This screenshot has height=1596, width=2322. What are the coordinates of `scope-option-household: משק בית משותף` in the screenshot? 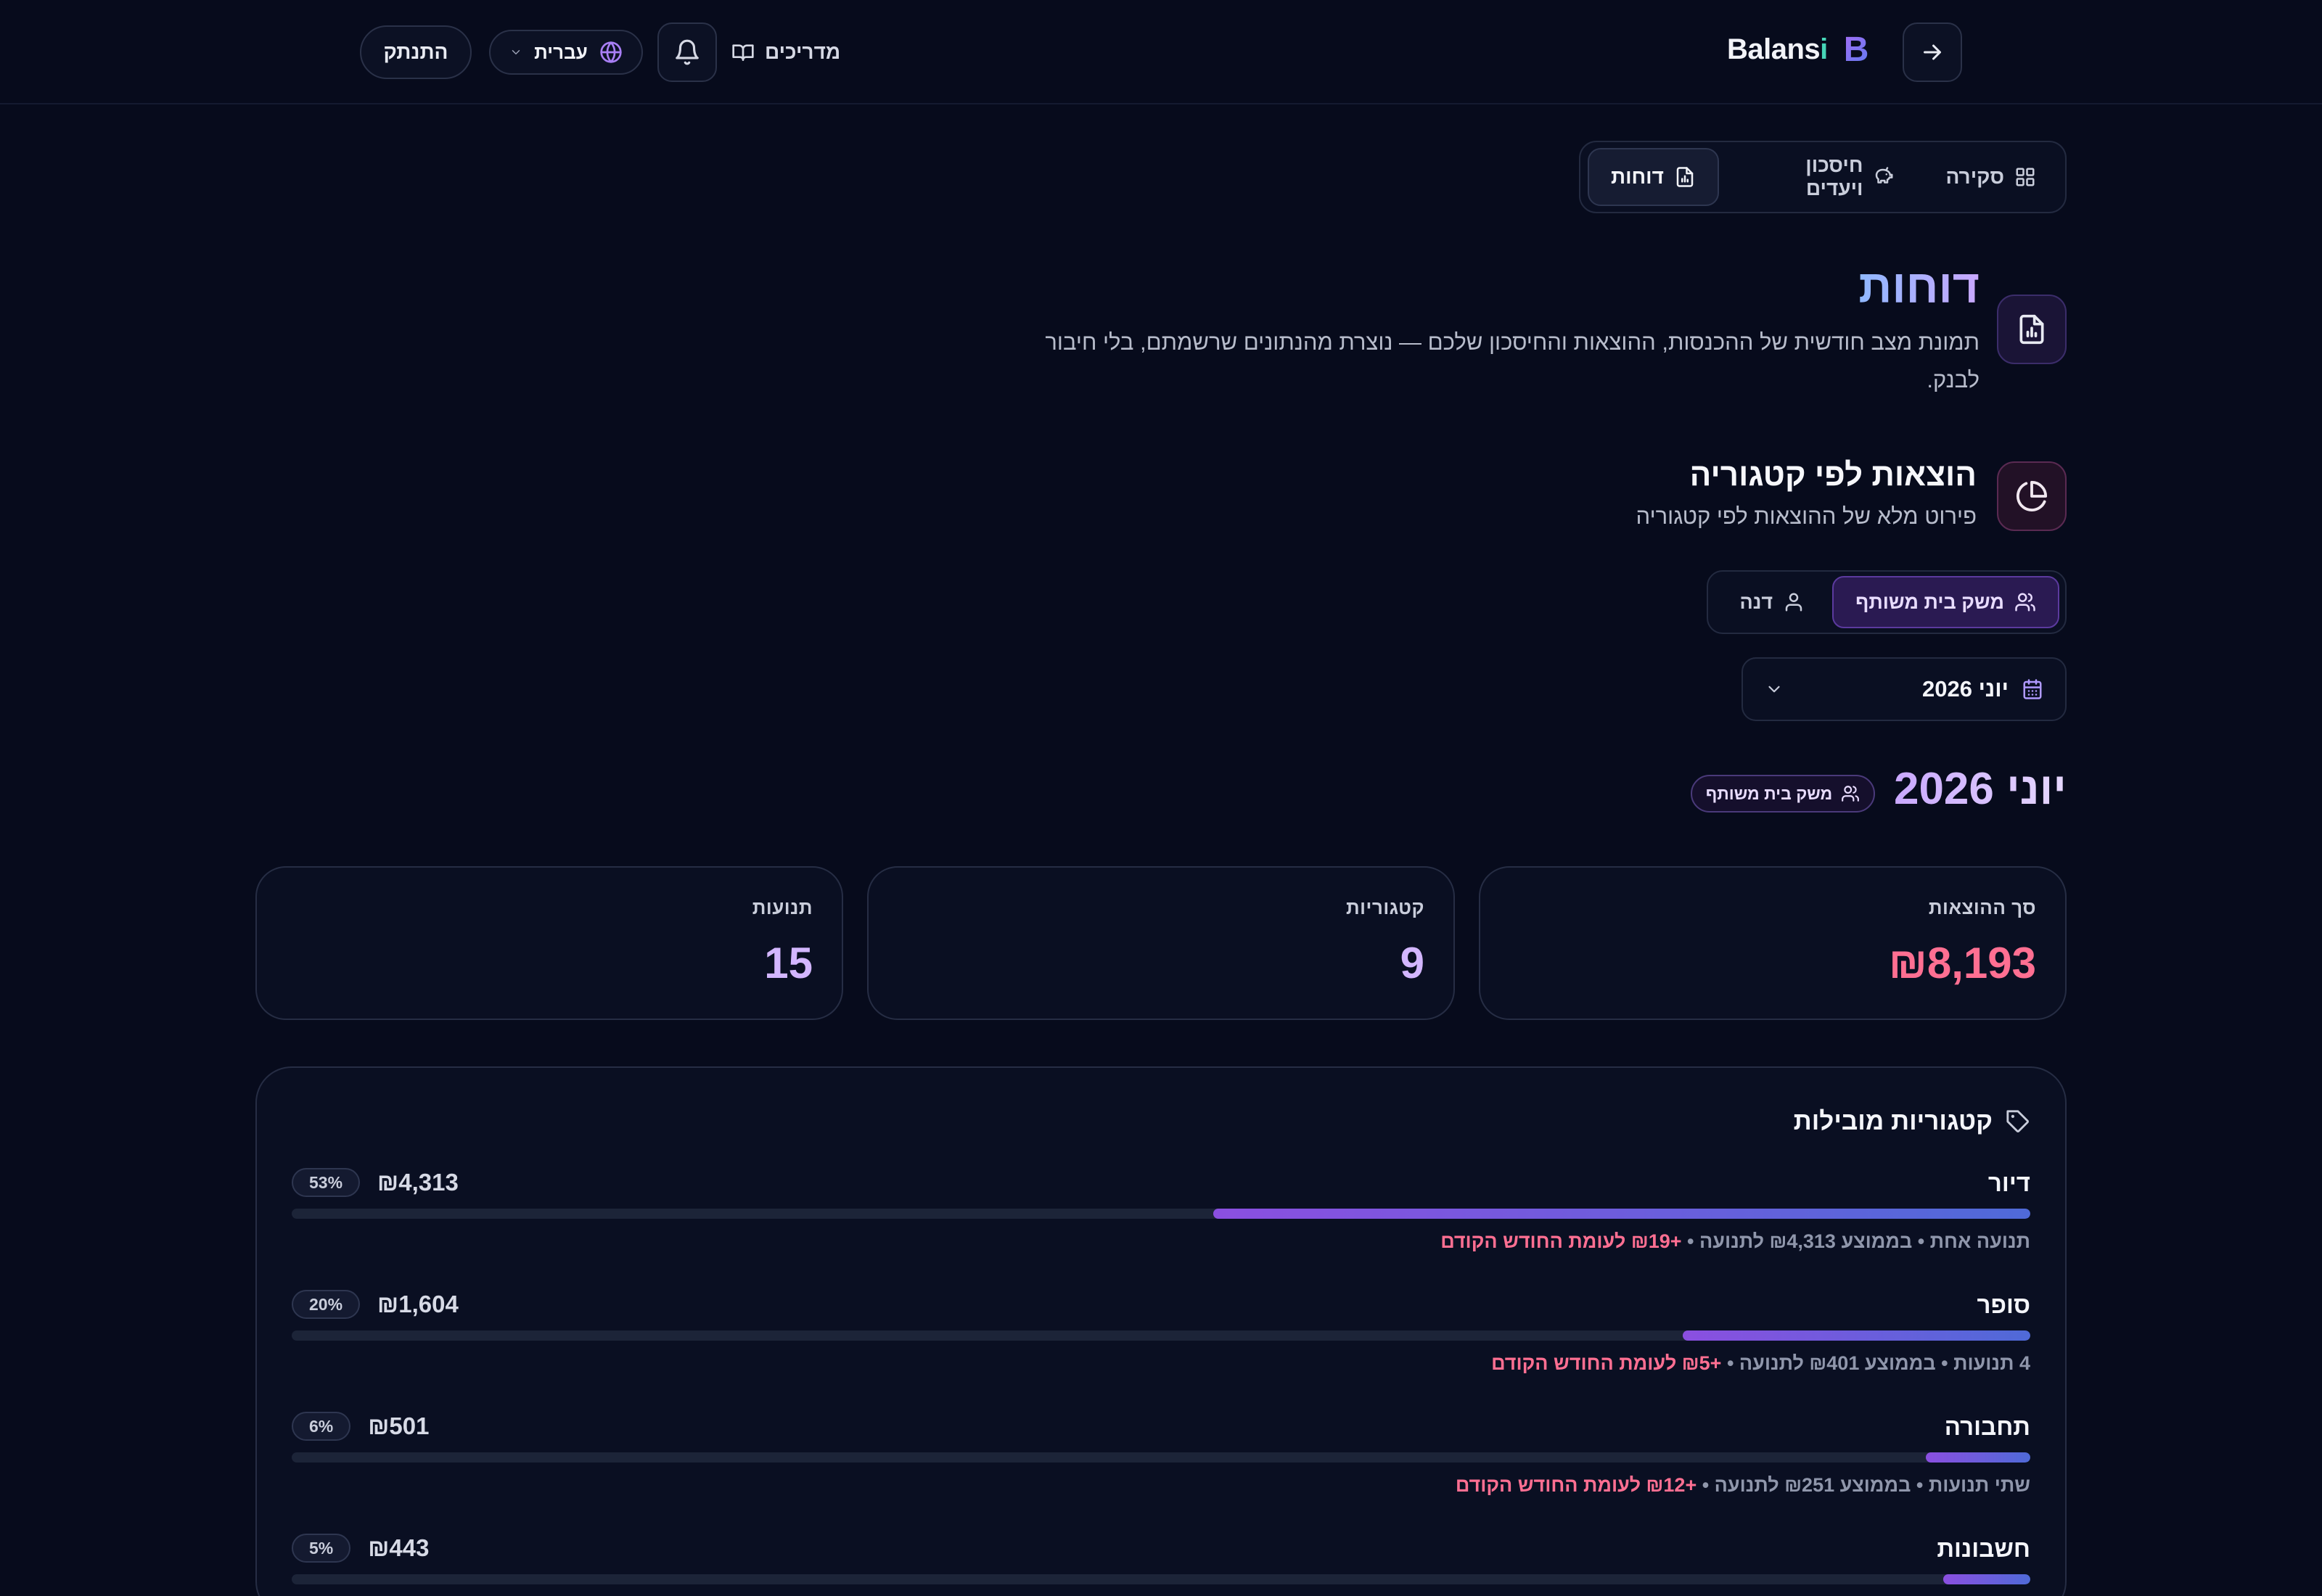 It's located at (1945, 602).